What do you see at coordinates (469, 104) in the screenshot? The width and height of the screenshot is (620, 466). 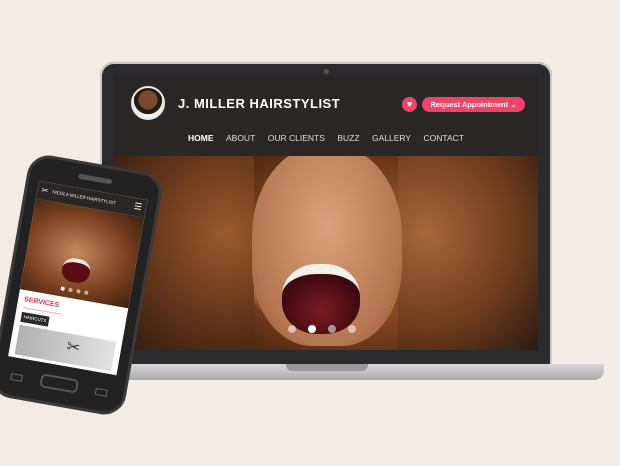 I see `request-appointment-label: Request Appointment` at bounding box center [469, 104].